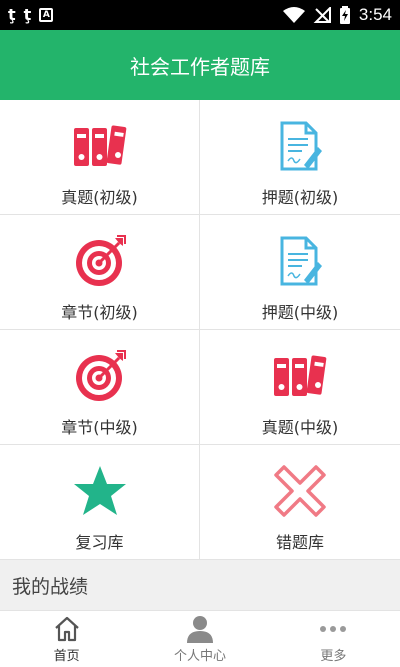  Describe the element at coordinates (50, 586) in the screenshot. I see `section-title: 我的战绩` at that location.